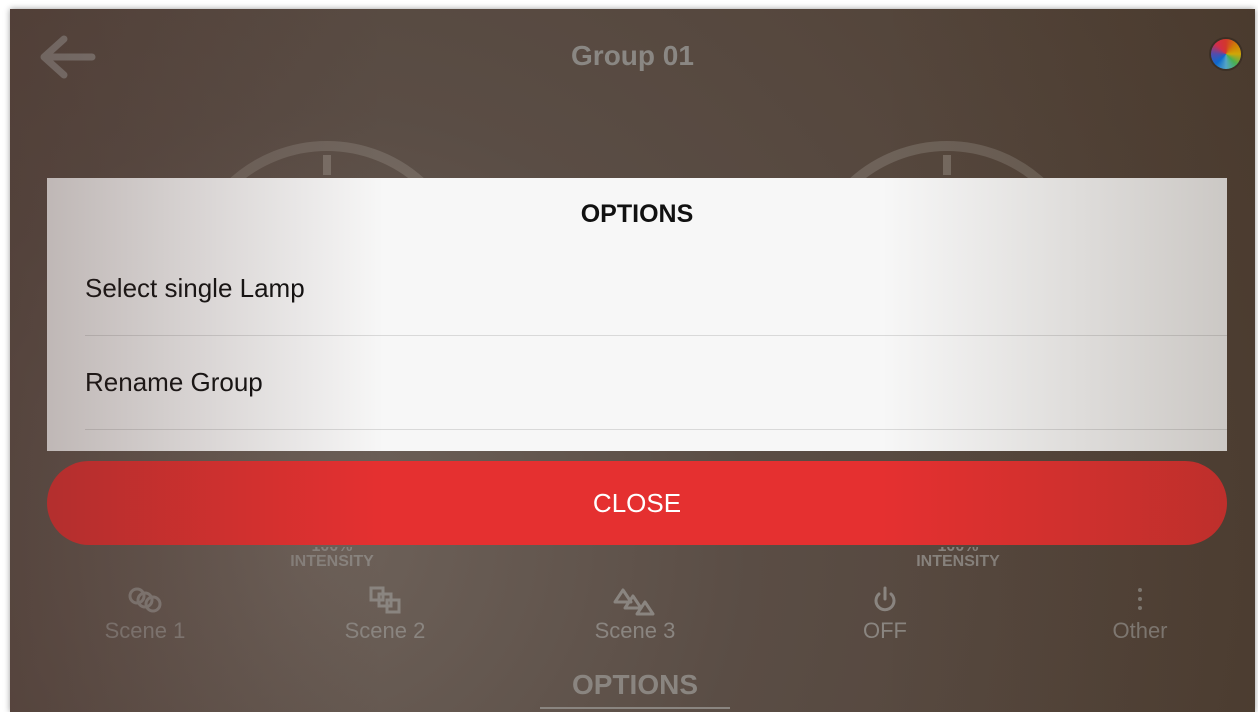  I want to click on scene-label: Scene 1, so click(145, 630).